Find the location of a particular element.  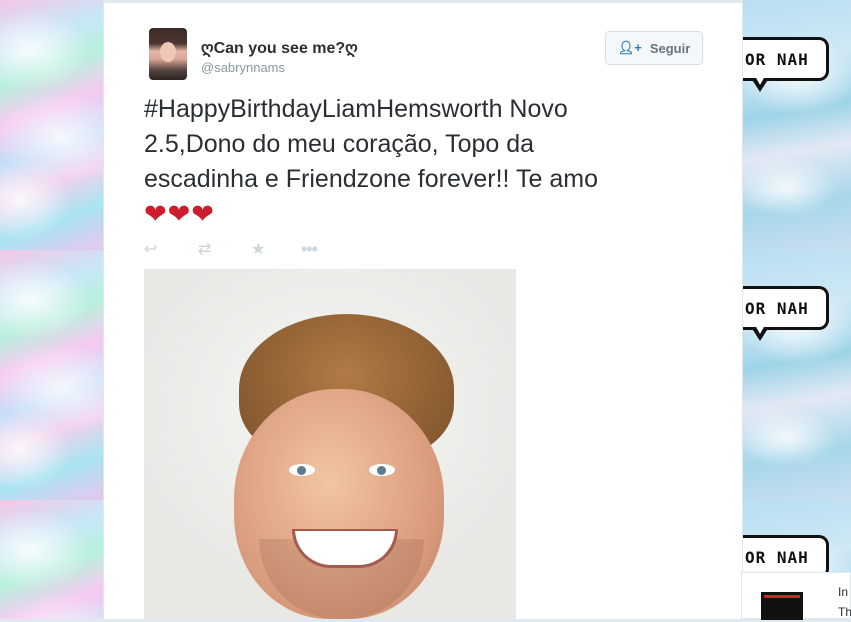

tweet-actions: ↩ ⇄ ★ ••• is located at coordinates (237, 249).